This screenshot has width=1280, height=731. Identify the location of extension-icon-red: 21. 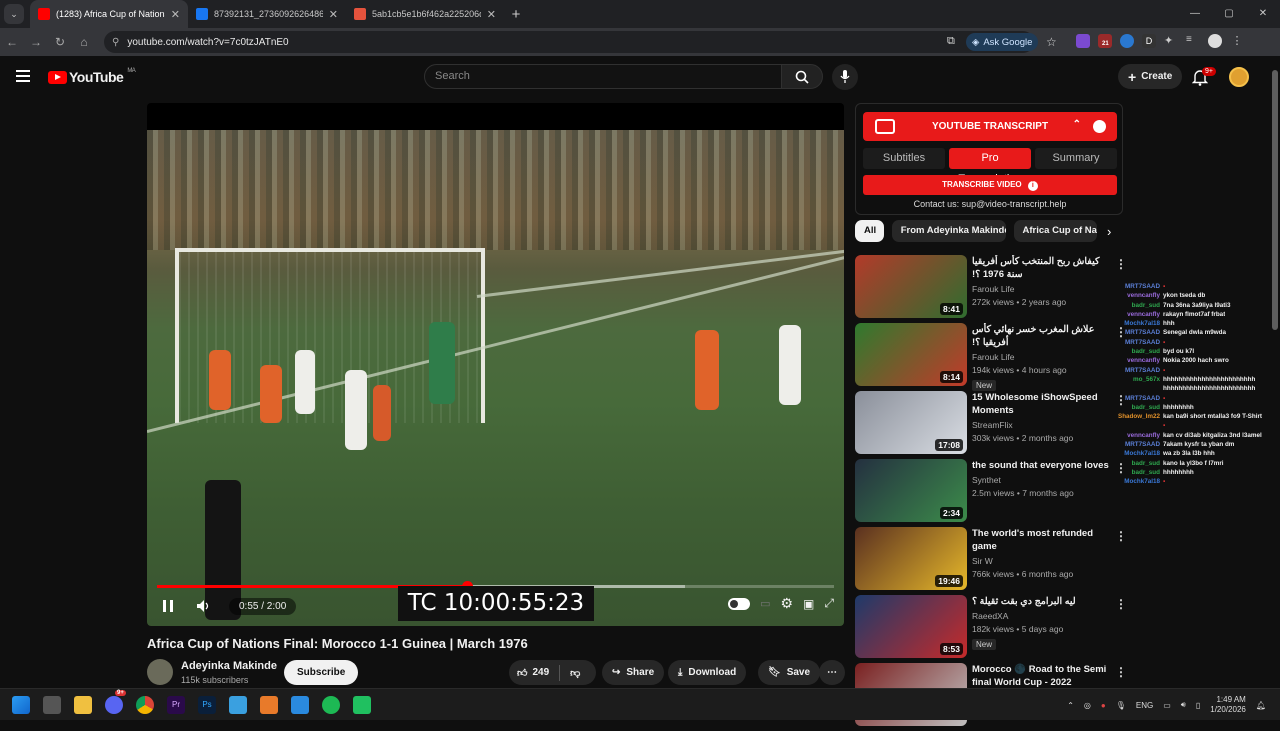
(1105, 41).